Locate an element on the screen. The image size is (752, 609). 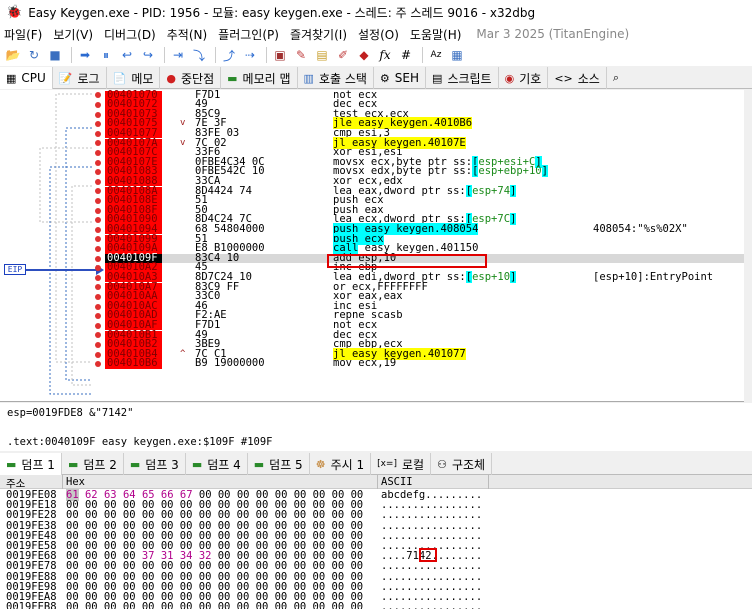
jump-up-icon: ^ is located at coordinates (183, 353).